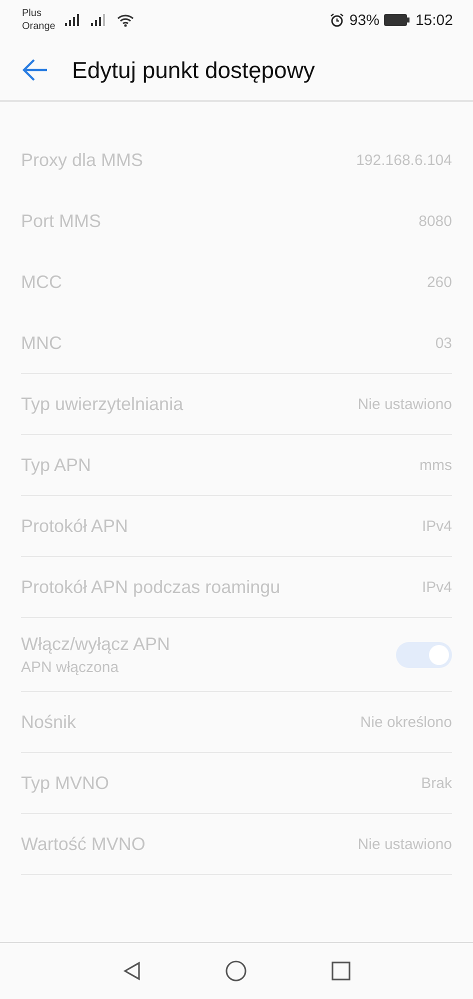 The height and width of the screenshot is (999, 473). What do you see at coordinates (397, 20) in the screenshot?
I see `battery-icon` at bounding box center [397, 20].